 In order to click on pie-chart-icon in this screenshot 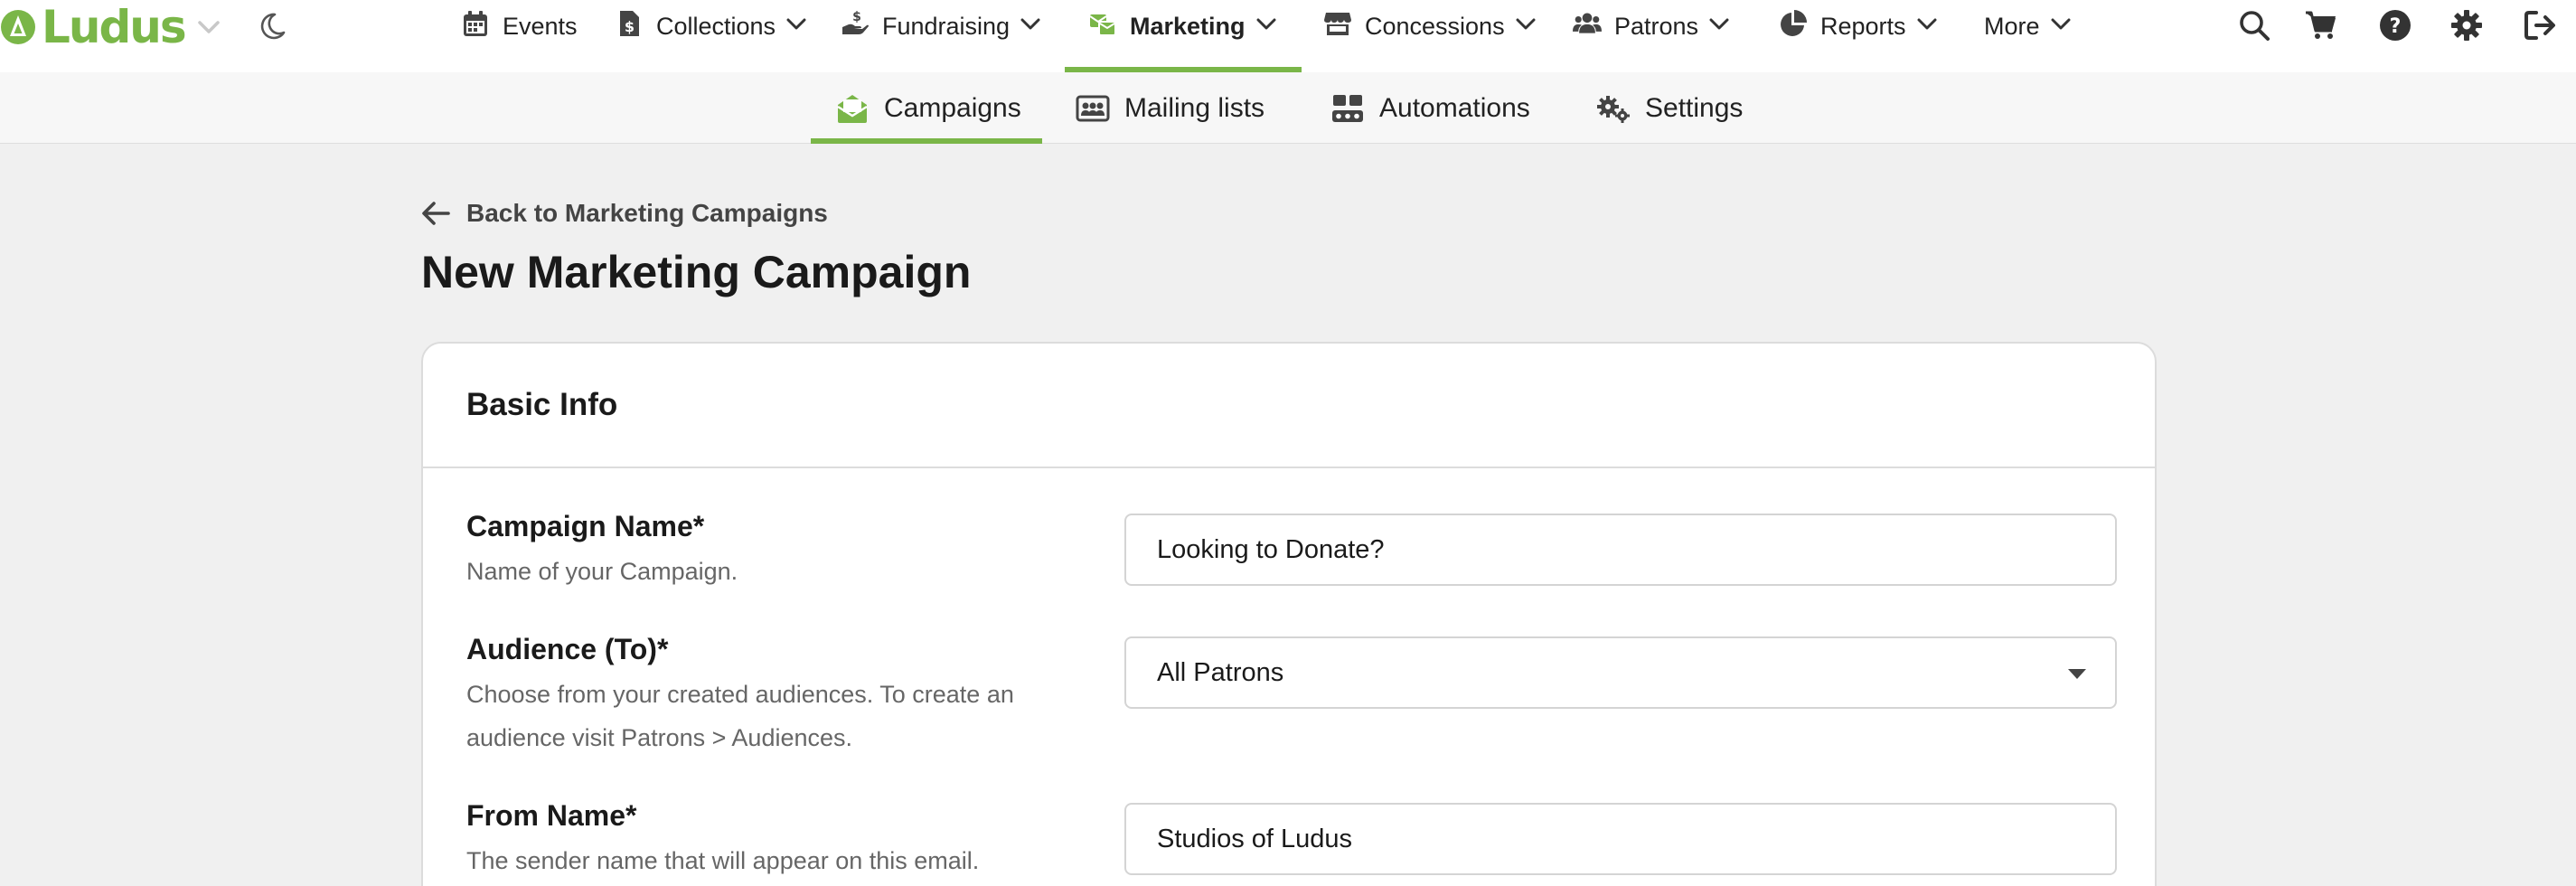, I will do `click(1794, 23)`.